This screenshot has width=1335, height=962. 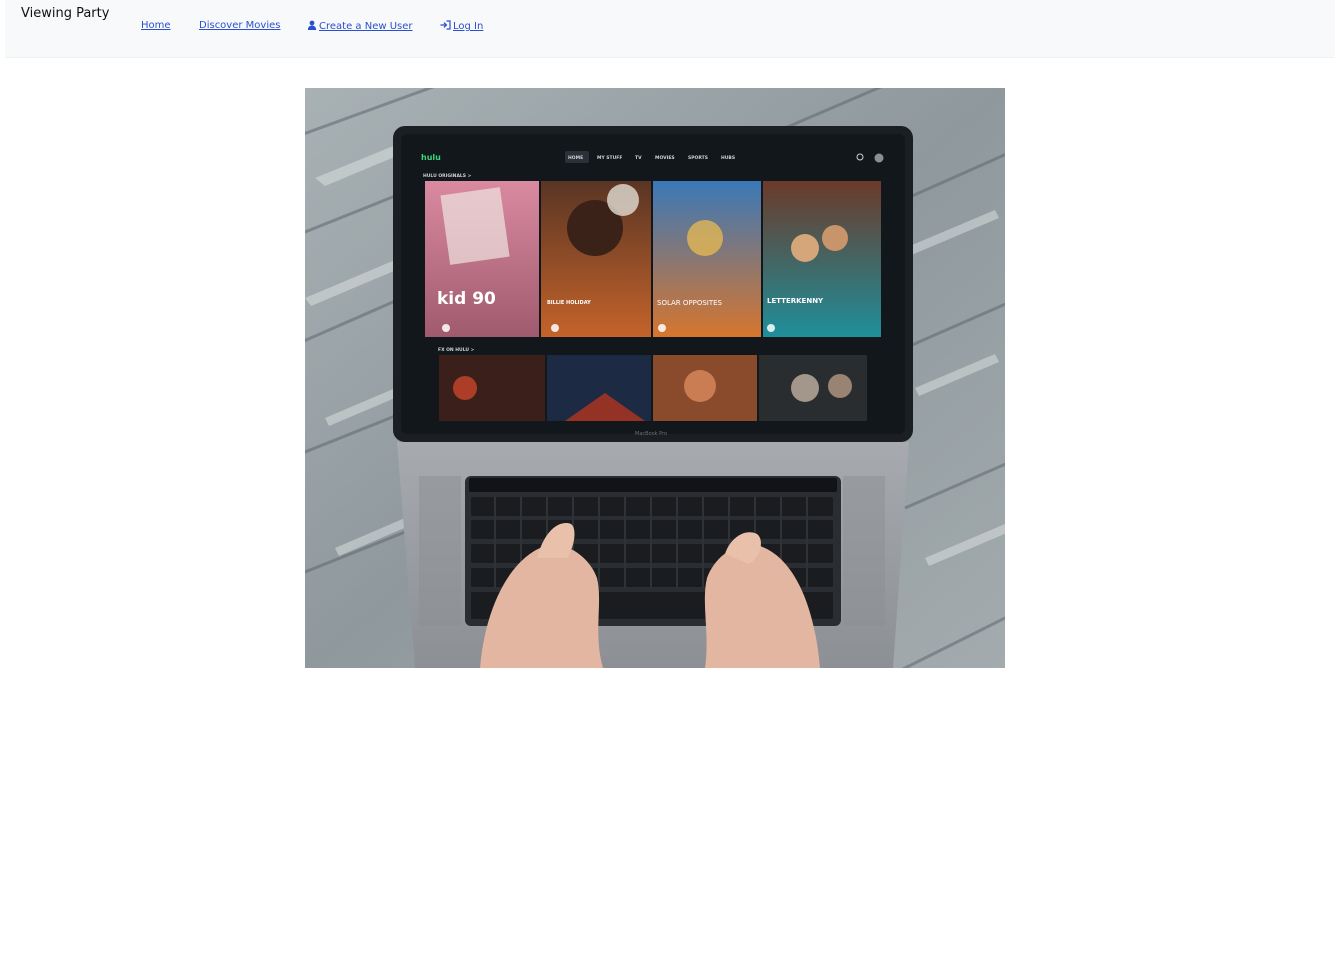 I want to click on nav-home-label: Home, so click(x=156, y=25).